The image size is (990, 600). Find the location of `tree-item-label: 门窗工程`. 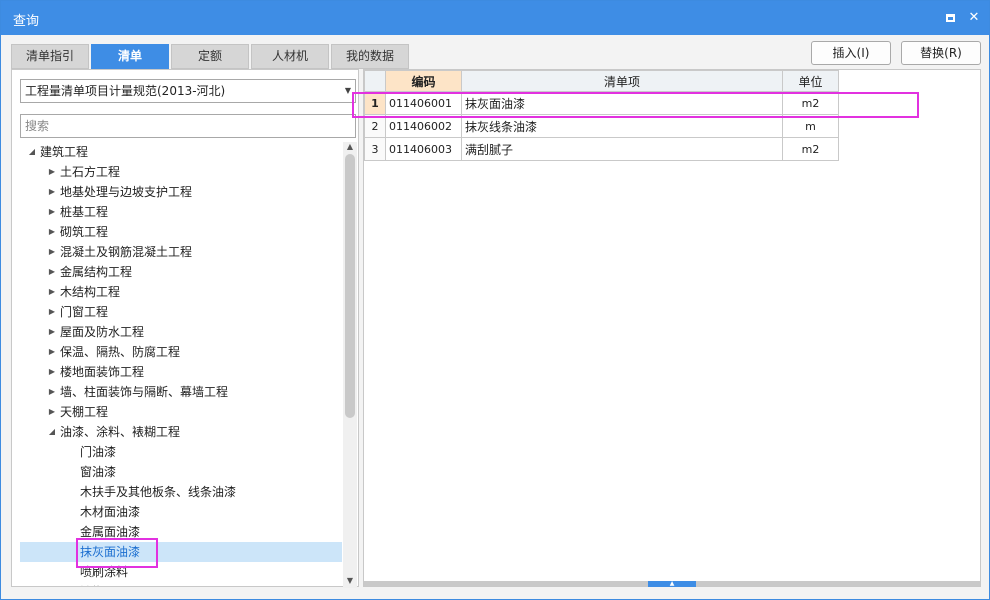

tree-item-label: 门窗工程 is located at coordinates (84, 312).